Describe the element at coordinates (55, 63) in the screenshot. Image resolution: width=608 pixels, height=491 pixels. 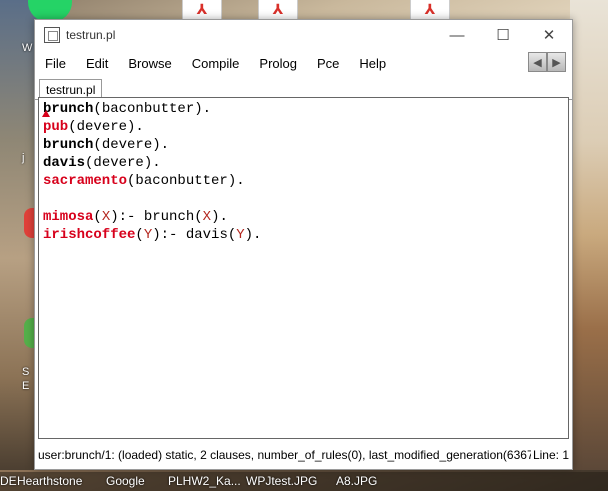
I see `menu-file: File` at that location.